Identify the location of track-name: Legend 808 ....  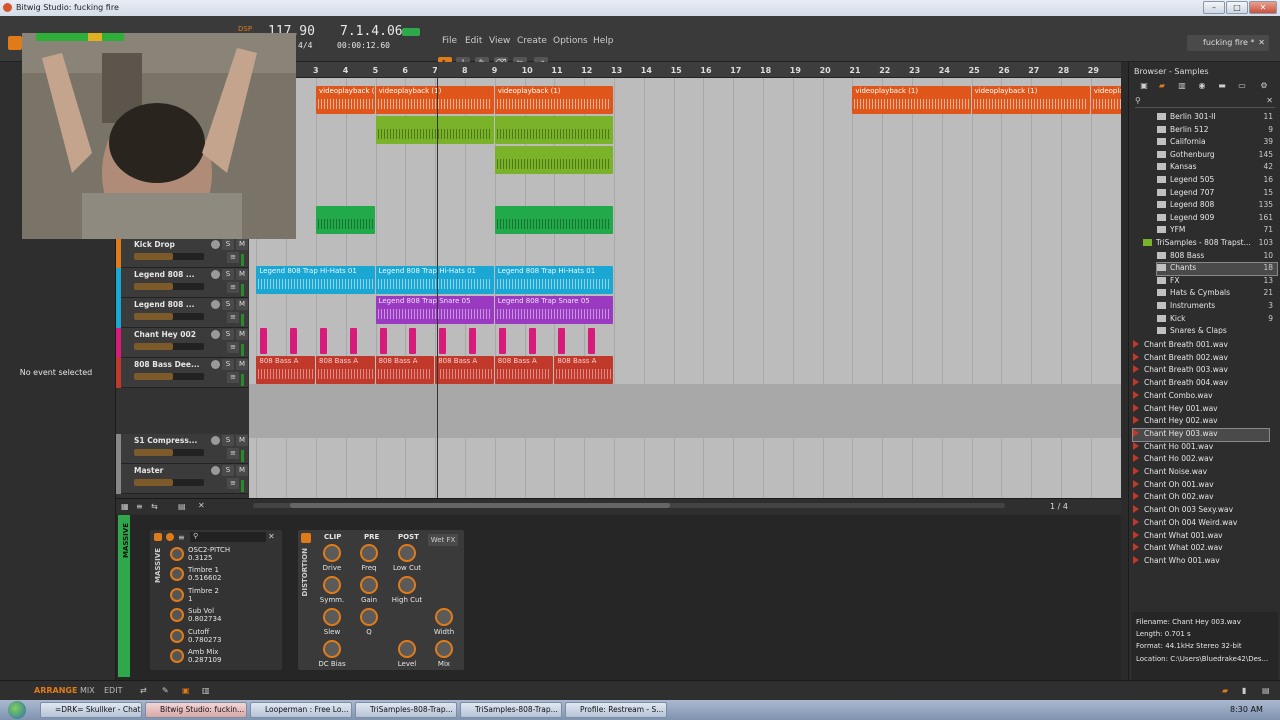
(164, 304).